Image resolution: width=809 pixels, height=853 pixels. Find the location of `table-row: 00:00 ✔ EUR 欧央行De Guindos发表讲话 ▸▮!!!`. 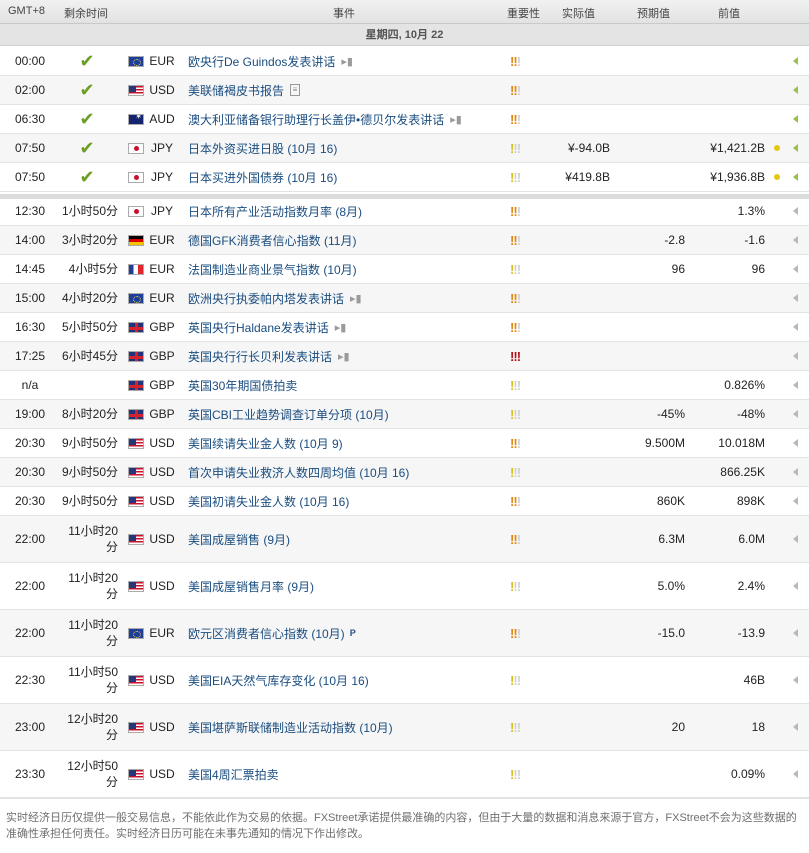

table-row: 00:00 ✔ EUR 欧央行De Guindos发表讲话 ▸▮!!! is located at coordinates (404, 61).